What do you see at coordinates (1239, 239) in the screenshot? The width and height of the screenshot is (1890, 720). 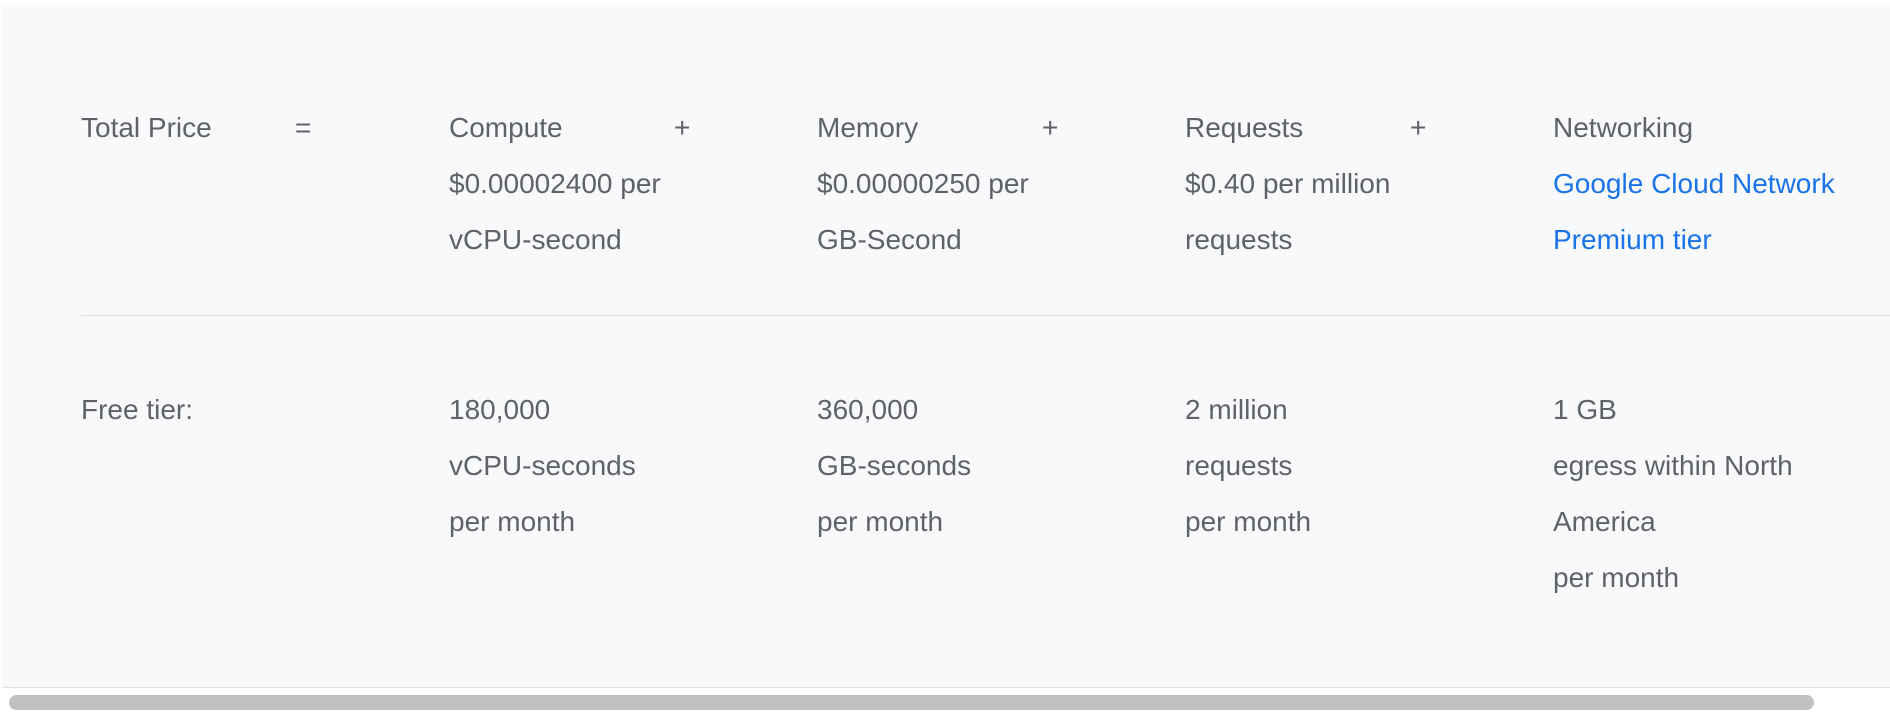 I see `requests-price-line-2: requests` at bounding box center [1239, 239].